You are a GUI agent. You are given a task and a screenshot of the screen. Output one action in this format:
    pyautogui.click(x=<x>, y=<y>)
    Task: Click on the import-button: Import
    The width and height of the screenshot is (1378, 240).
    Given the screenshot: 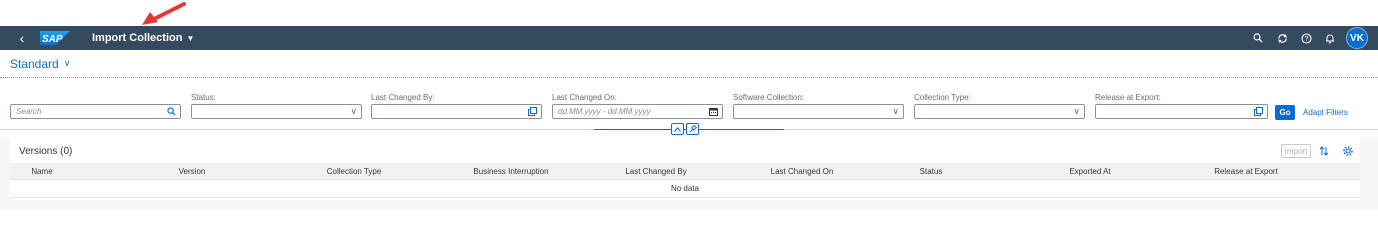 What is the action you would take?
    pyautogui.click(x=1296, y=151)
    